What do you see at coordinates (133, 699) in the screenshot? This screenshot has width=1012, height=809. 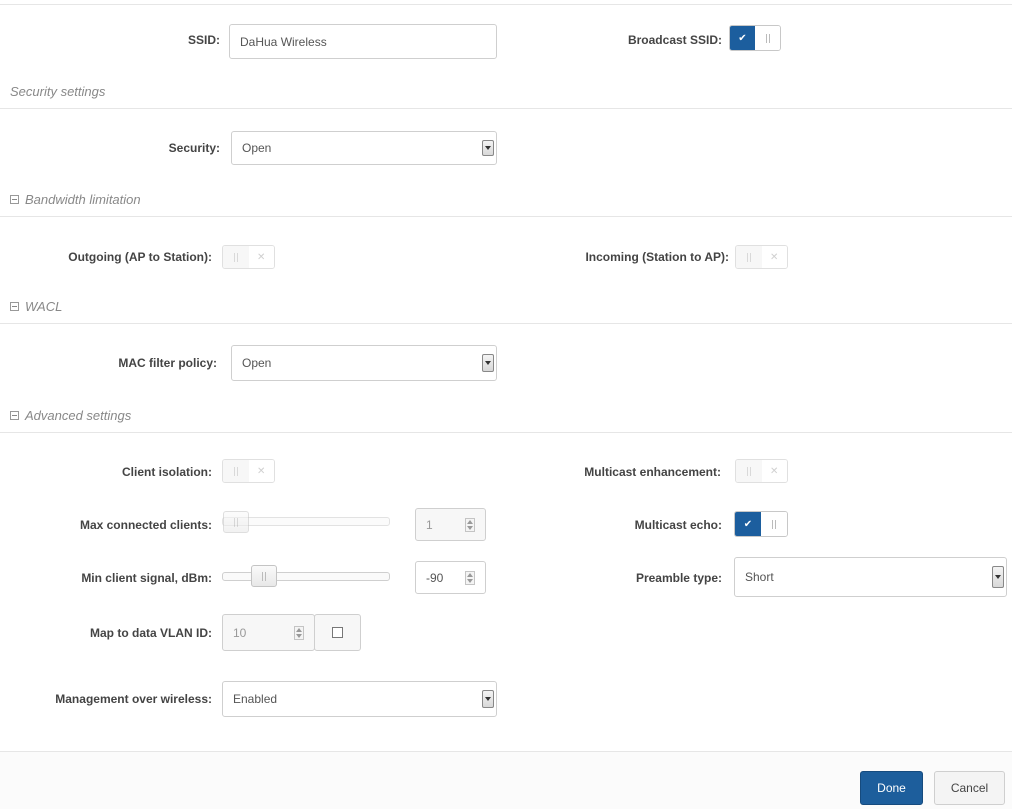 I see `mgmt-label: Management over wireless:` at bounding box center [133, 699].